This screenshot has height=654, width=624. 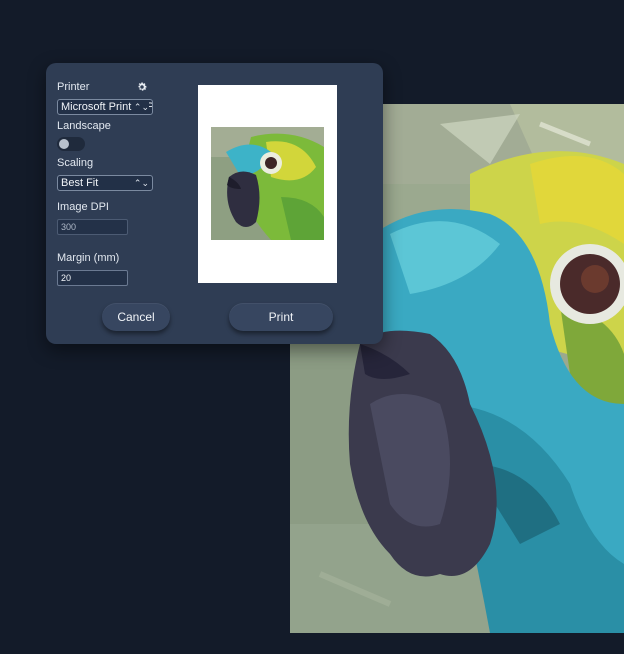 I want to click on printer-select: Microsoft Print to PDF ⌃⌄, so click(x=105, y=107).